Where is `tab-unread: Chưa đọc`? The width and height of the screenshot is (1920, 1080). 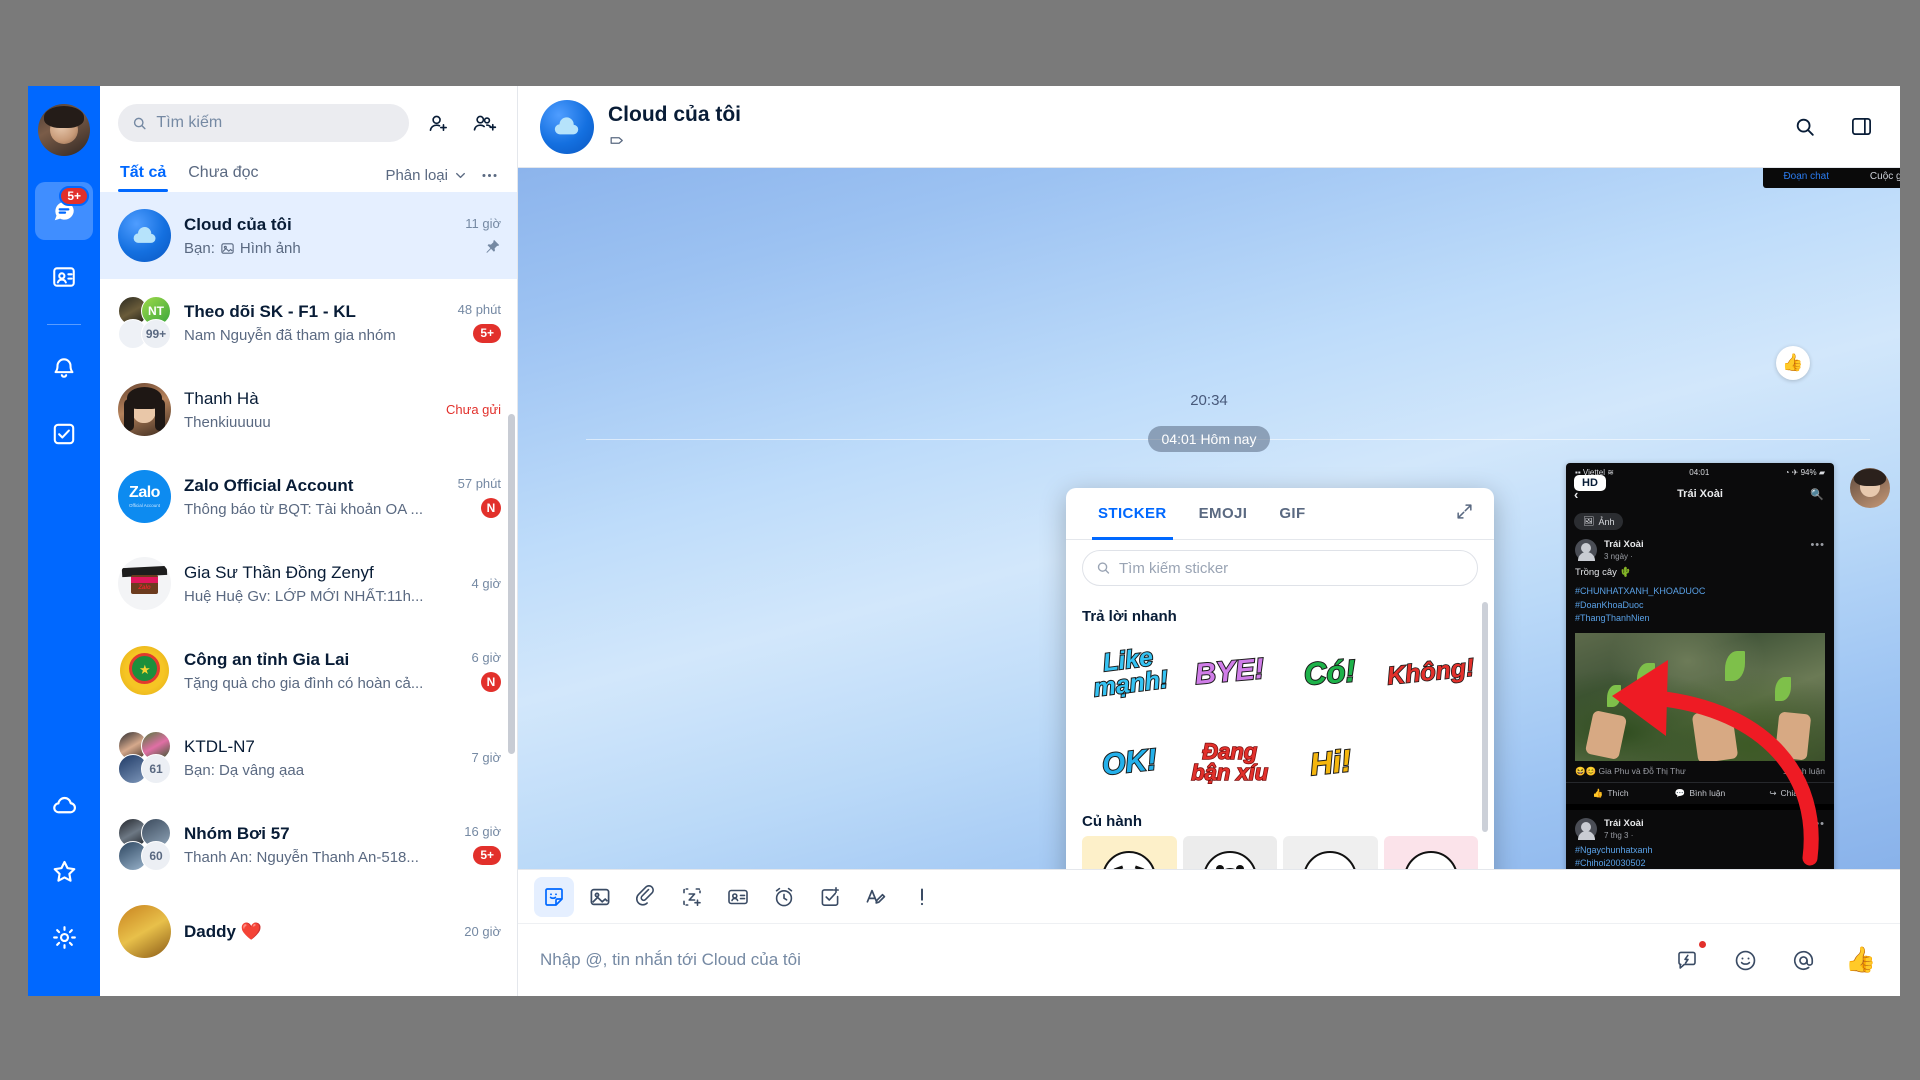
tab-unread: Chưa đọc is located at coordinates (223, 175).